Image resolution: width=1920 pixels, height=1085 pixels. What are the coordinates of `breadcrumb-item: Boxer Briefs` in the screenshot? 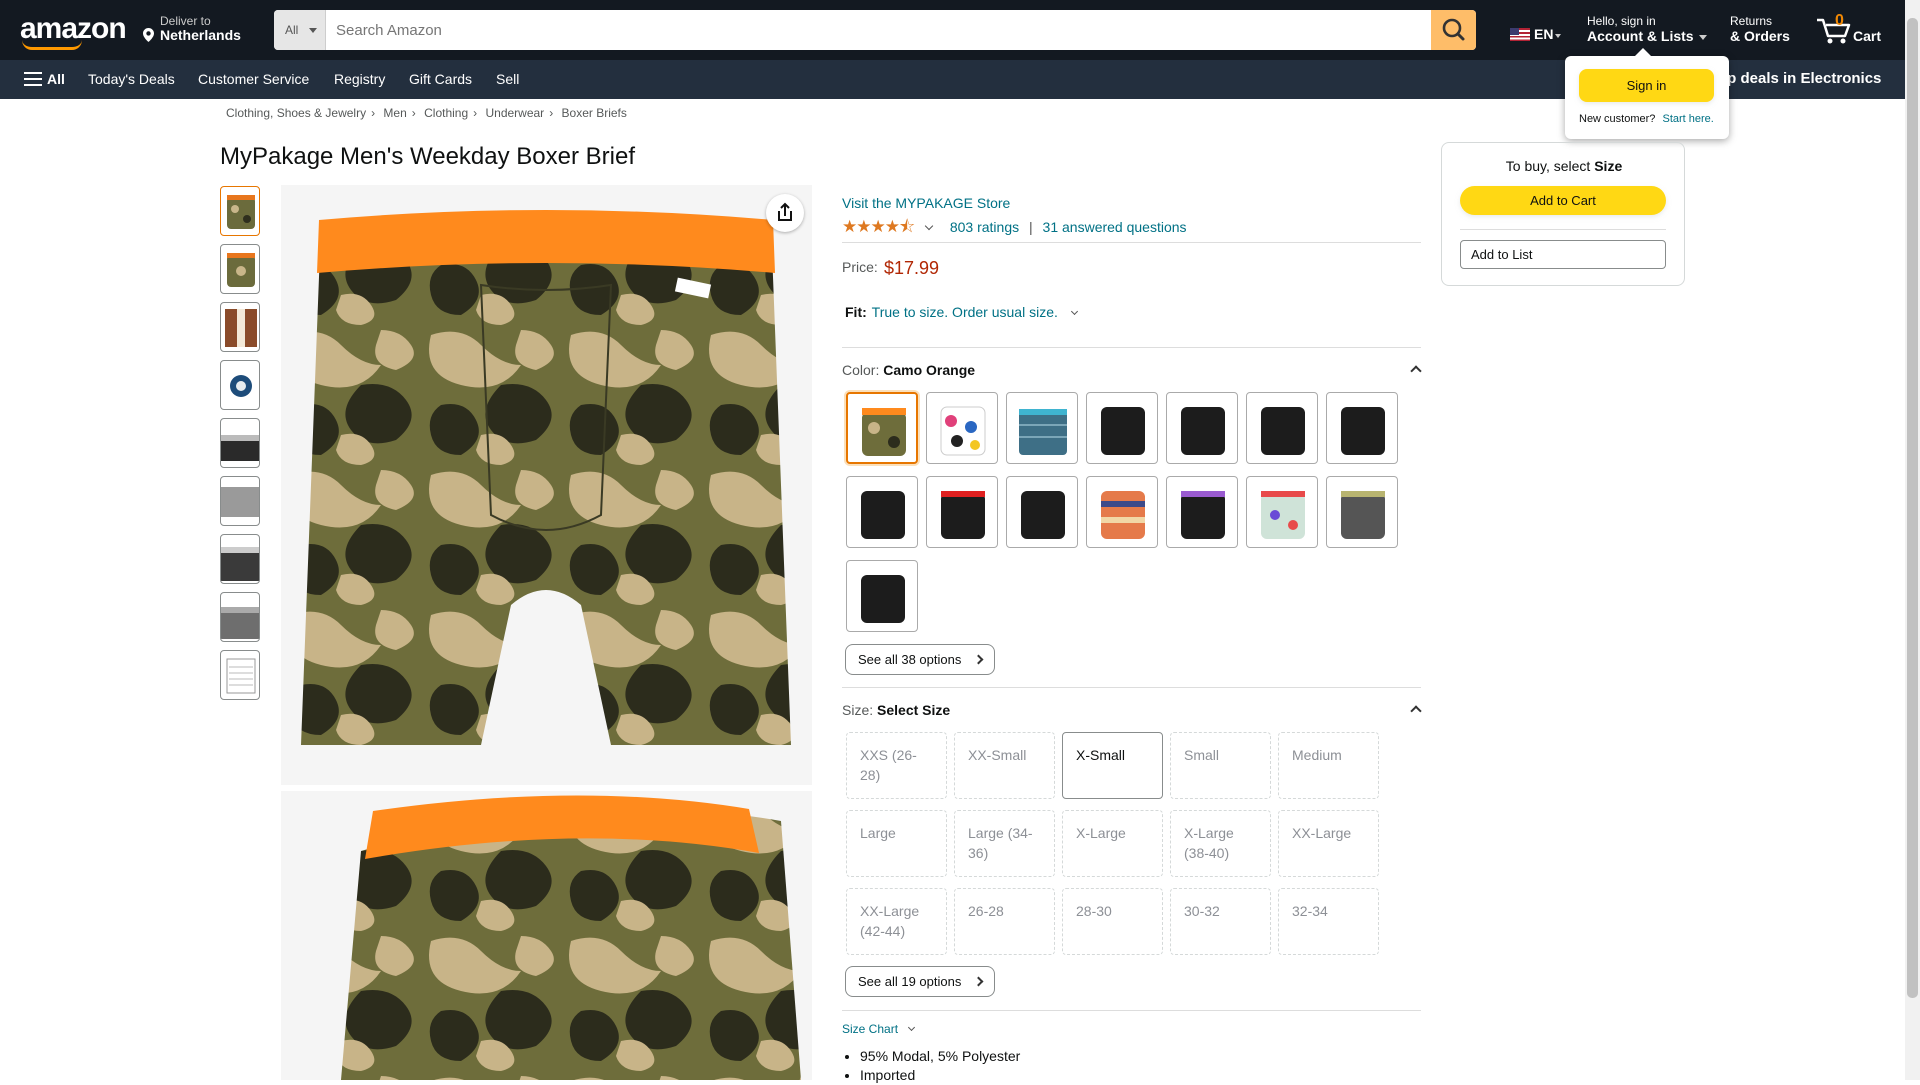 It's located at (594, 113).